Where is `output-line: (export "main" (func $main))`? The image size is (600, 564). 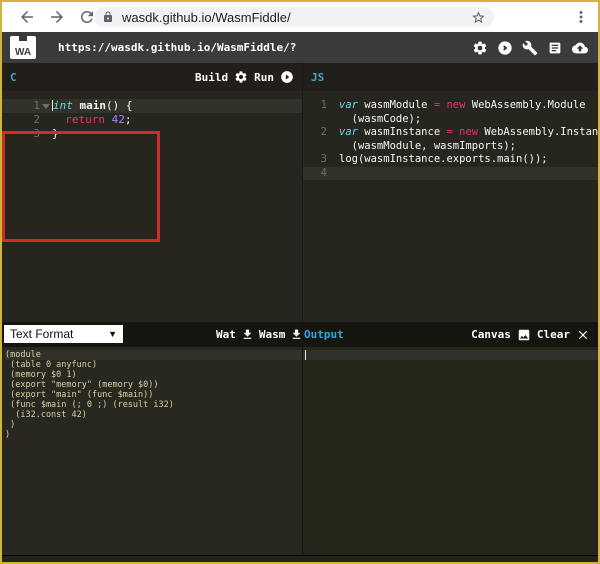
output-line: (export "main" (func $main)) is located at coordinates (79, 395).